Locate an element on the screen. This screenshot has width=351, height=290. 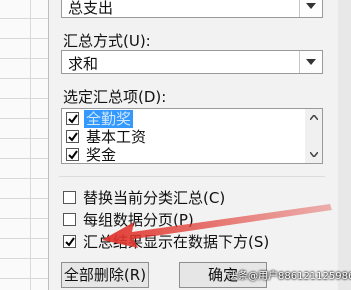
option-label: 每组数据分页(P) is located at coordinates (138, 220).